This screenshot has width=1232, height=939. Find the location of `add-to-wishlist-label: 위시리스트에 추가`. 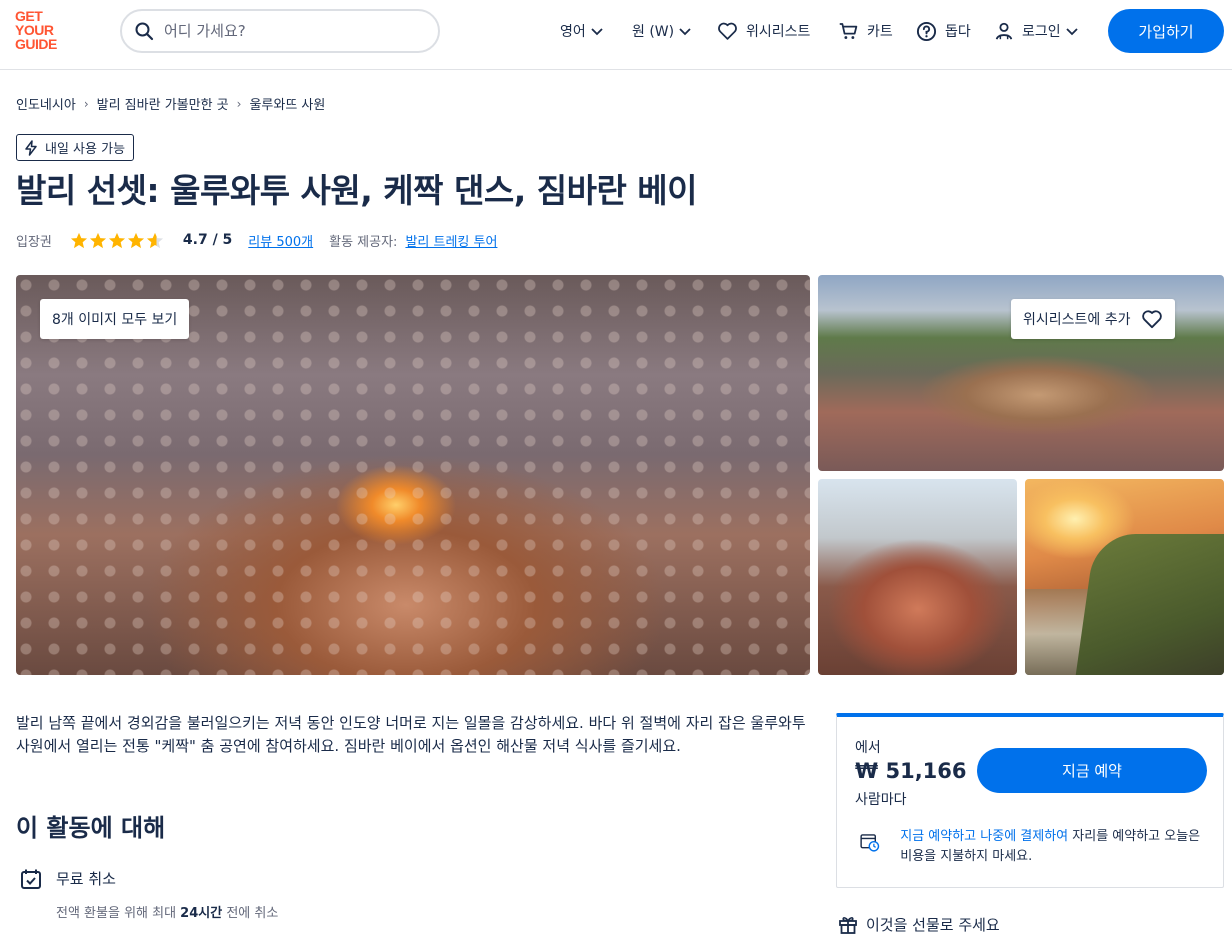

add-to-wishlist-label: 위시리스트에 추가 is located at coordinates (1077, 320).